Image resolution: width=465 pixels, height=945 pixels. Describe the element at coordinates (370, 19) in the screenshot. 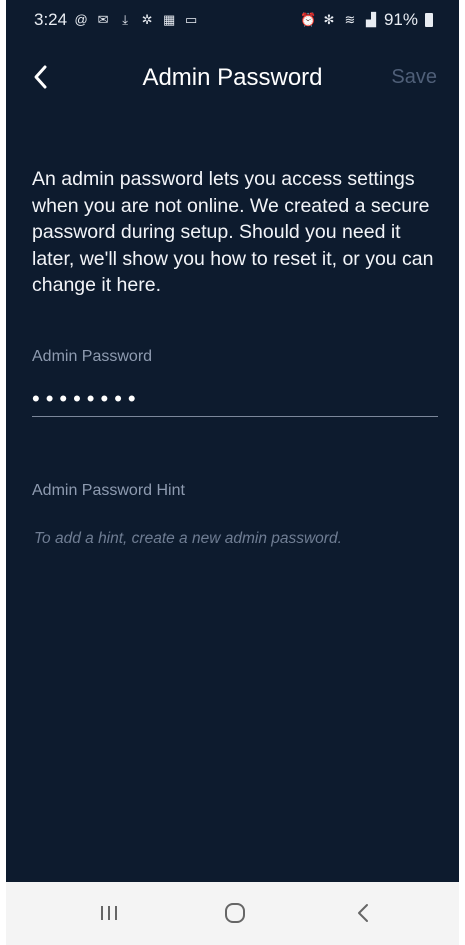

I see `4g-signal-icon: ▟` at that location.